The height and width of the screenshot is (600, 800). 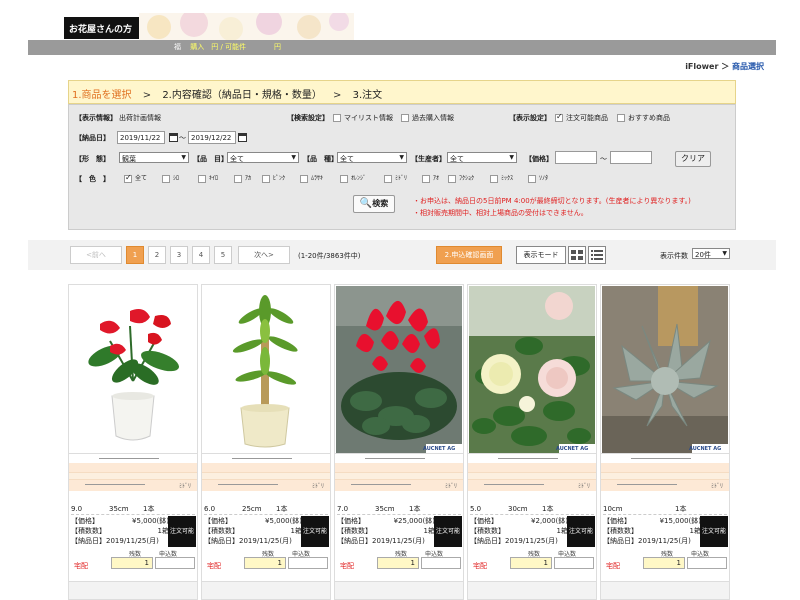 I want to click on prev-page-button: <前へ, so click(x=96, y=255).